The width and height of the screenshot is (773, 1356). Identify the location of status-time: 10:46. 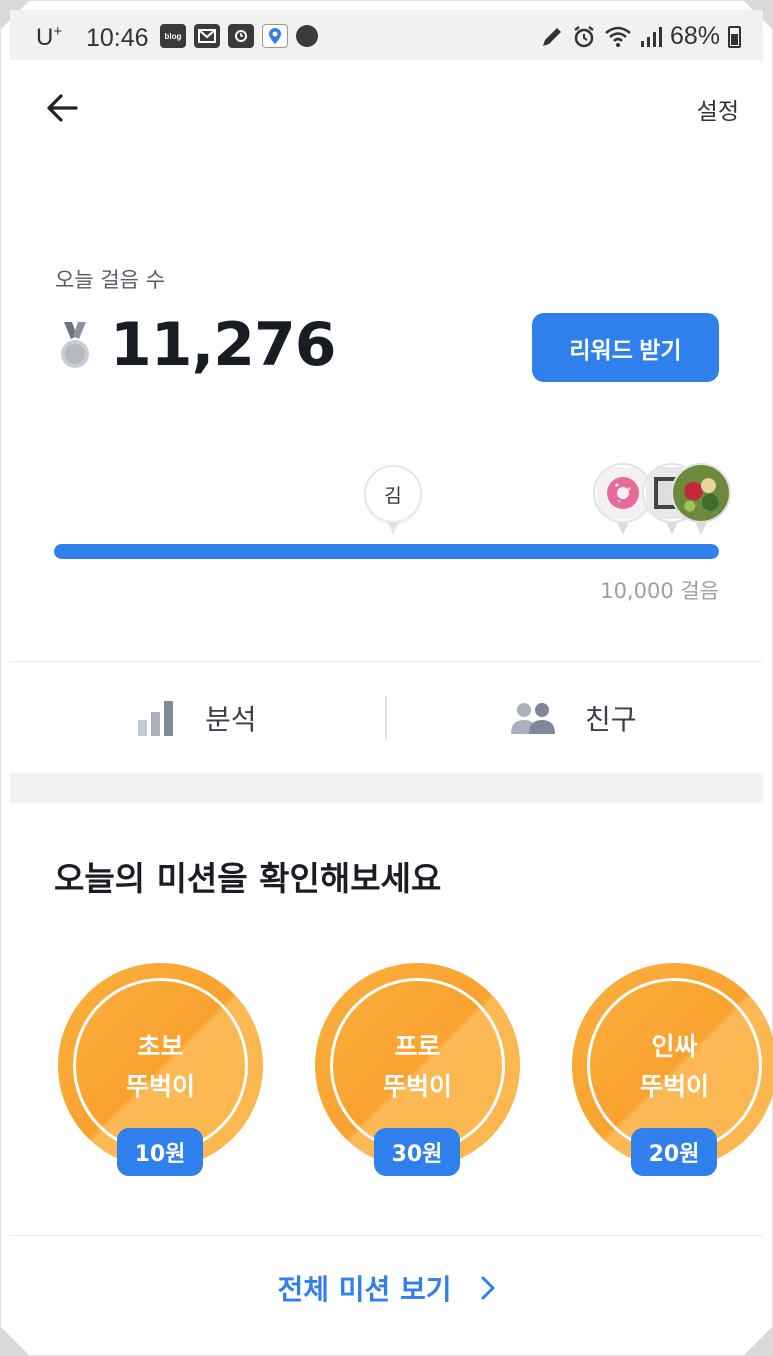
(117, 38).